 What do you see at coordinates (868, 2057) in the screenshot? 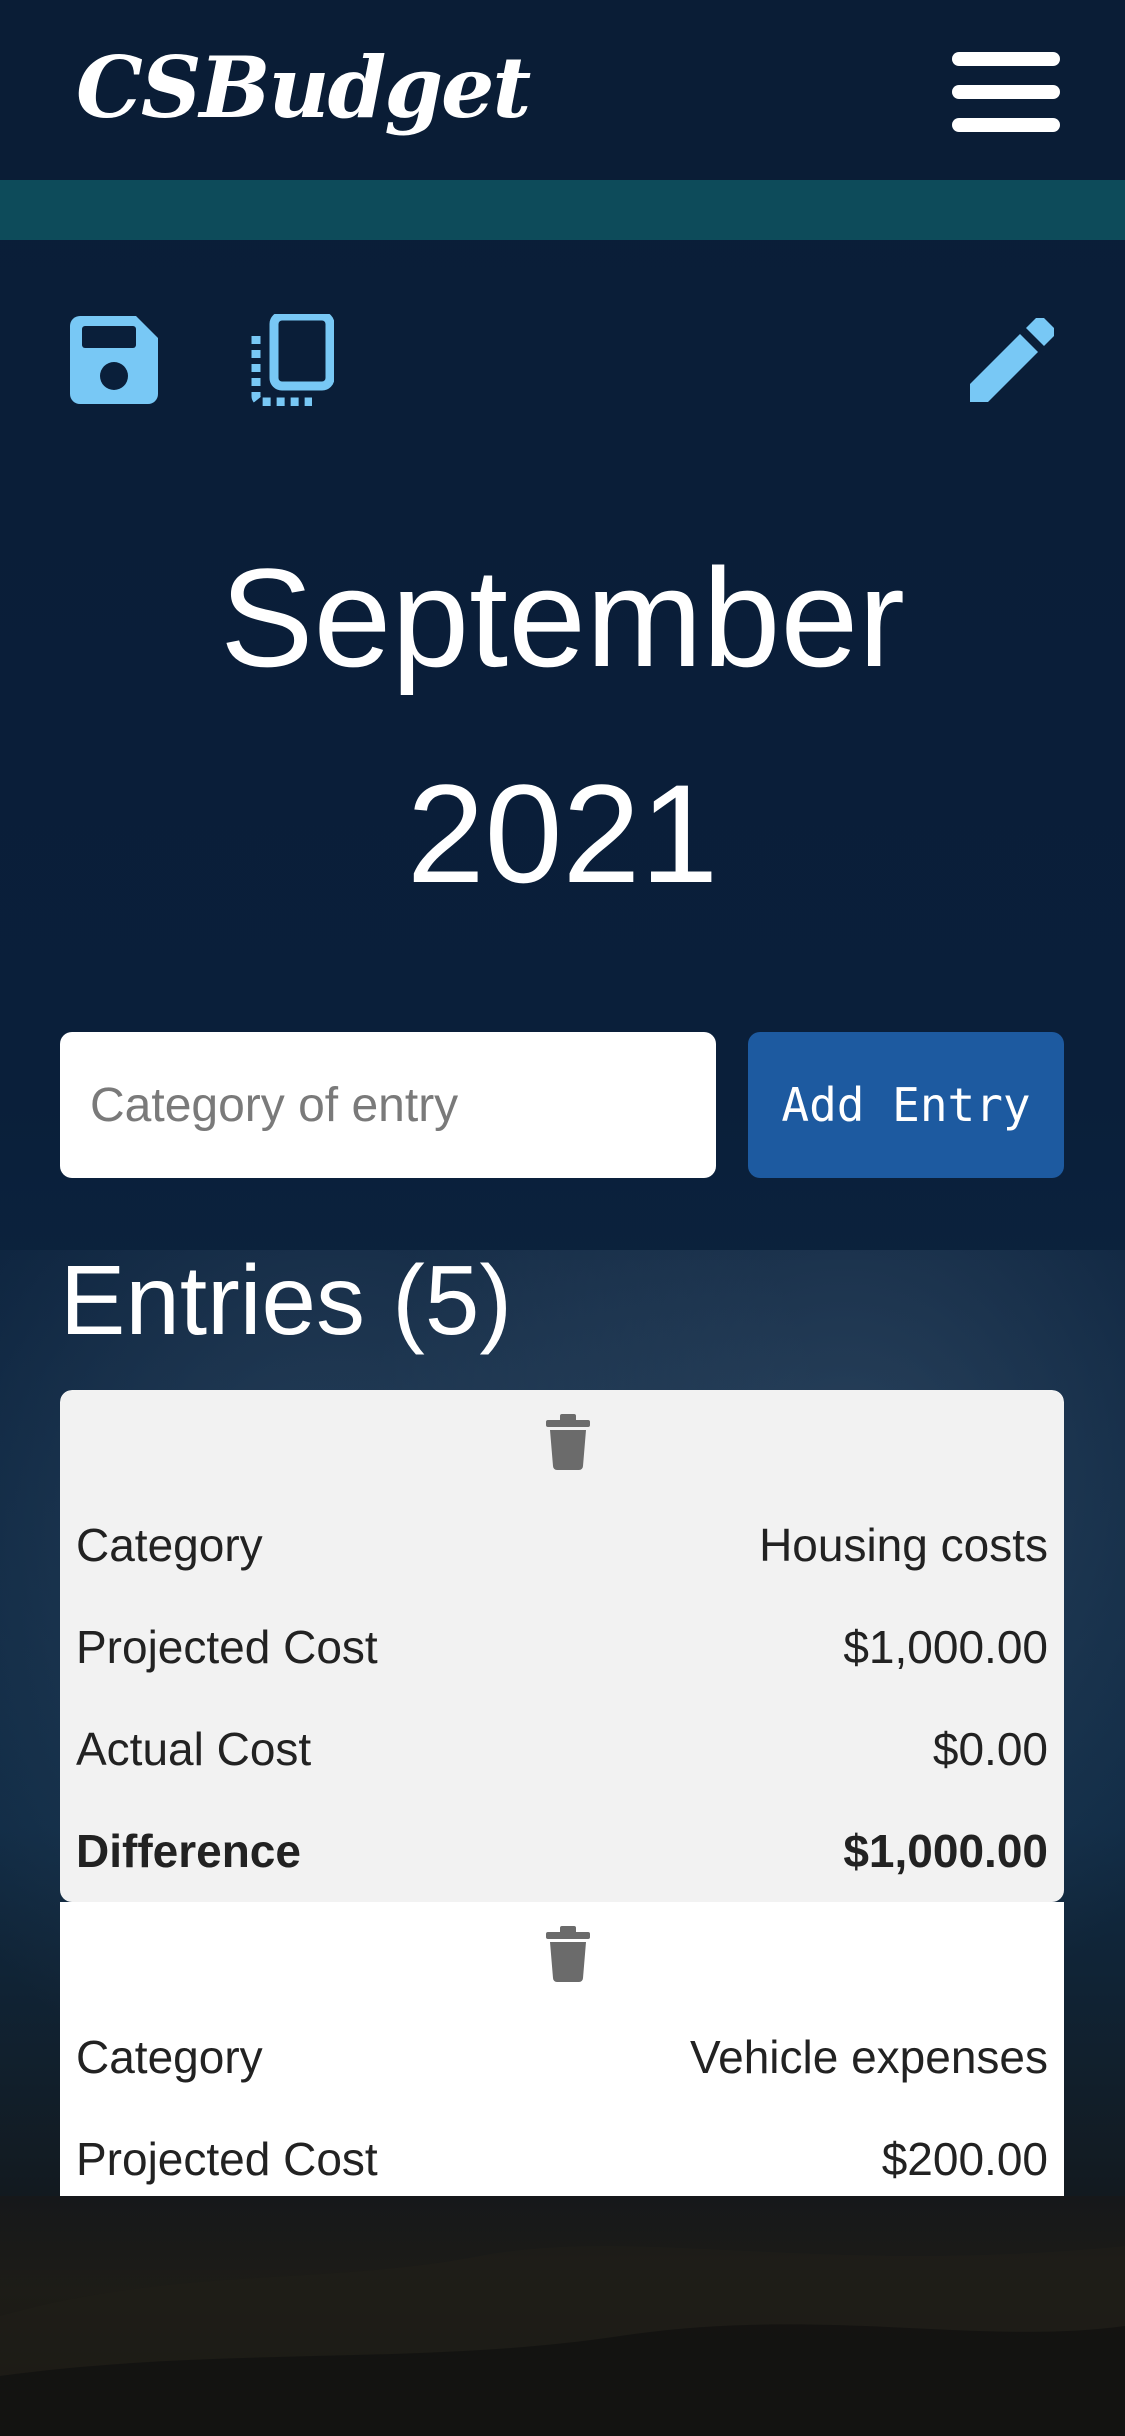
I see `row-value: Vehicle expenses` at bounding box center [868, 2057].